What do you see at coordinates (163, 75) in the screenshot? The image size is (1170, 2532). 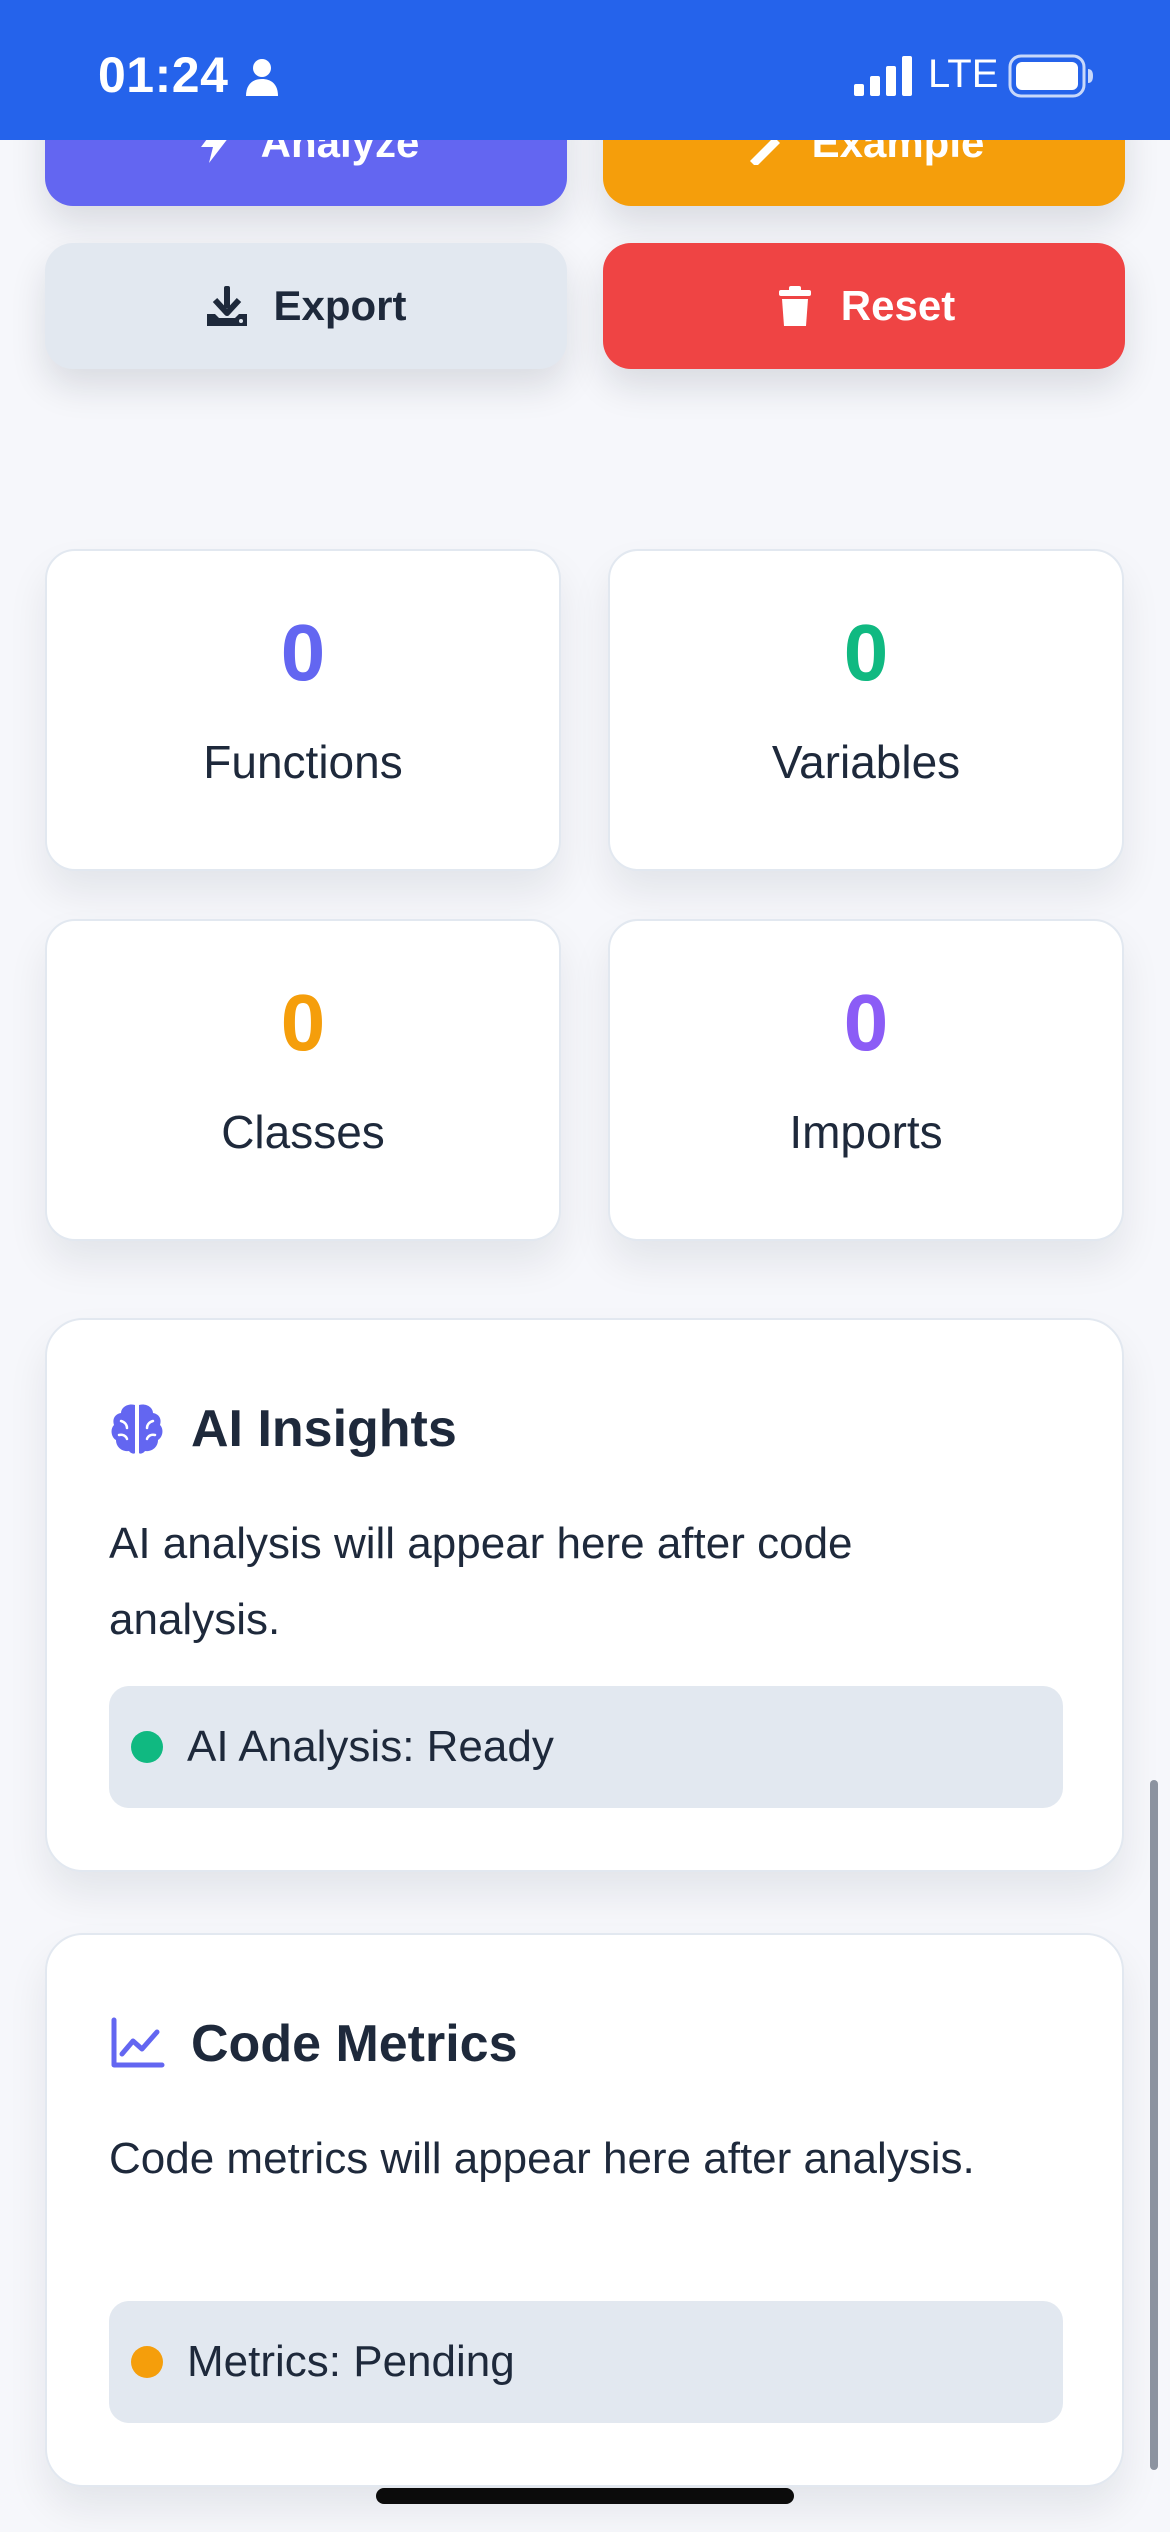 I see `status-time: 01:24` at bounding box center [163, 75].